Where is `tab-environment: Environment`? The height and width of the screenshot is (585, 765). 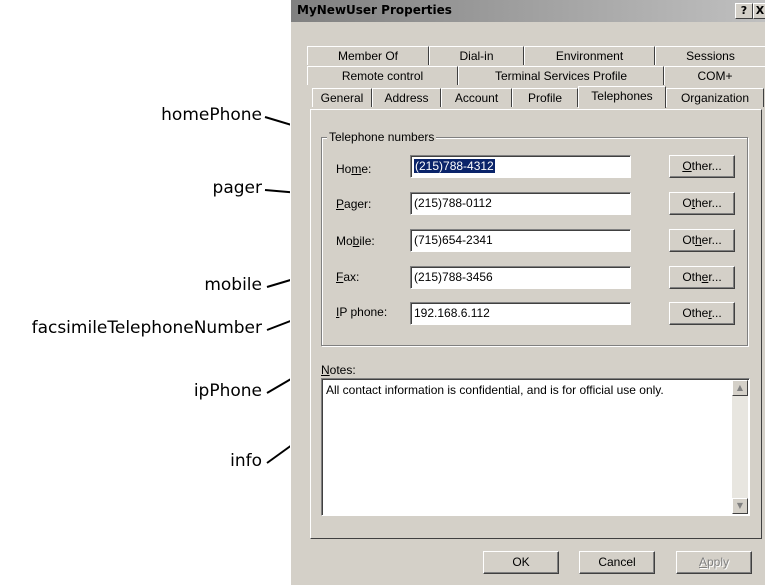
tab-environment: Environment is located at coordinates (589, 55).